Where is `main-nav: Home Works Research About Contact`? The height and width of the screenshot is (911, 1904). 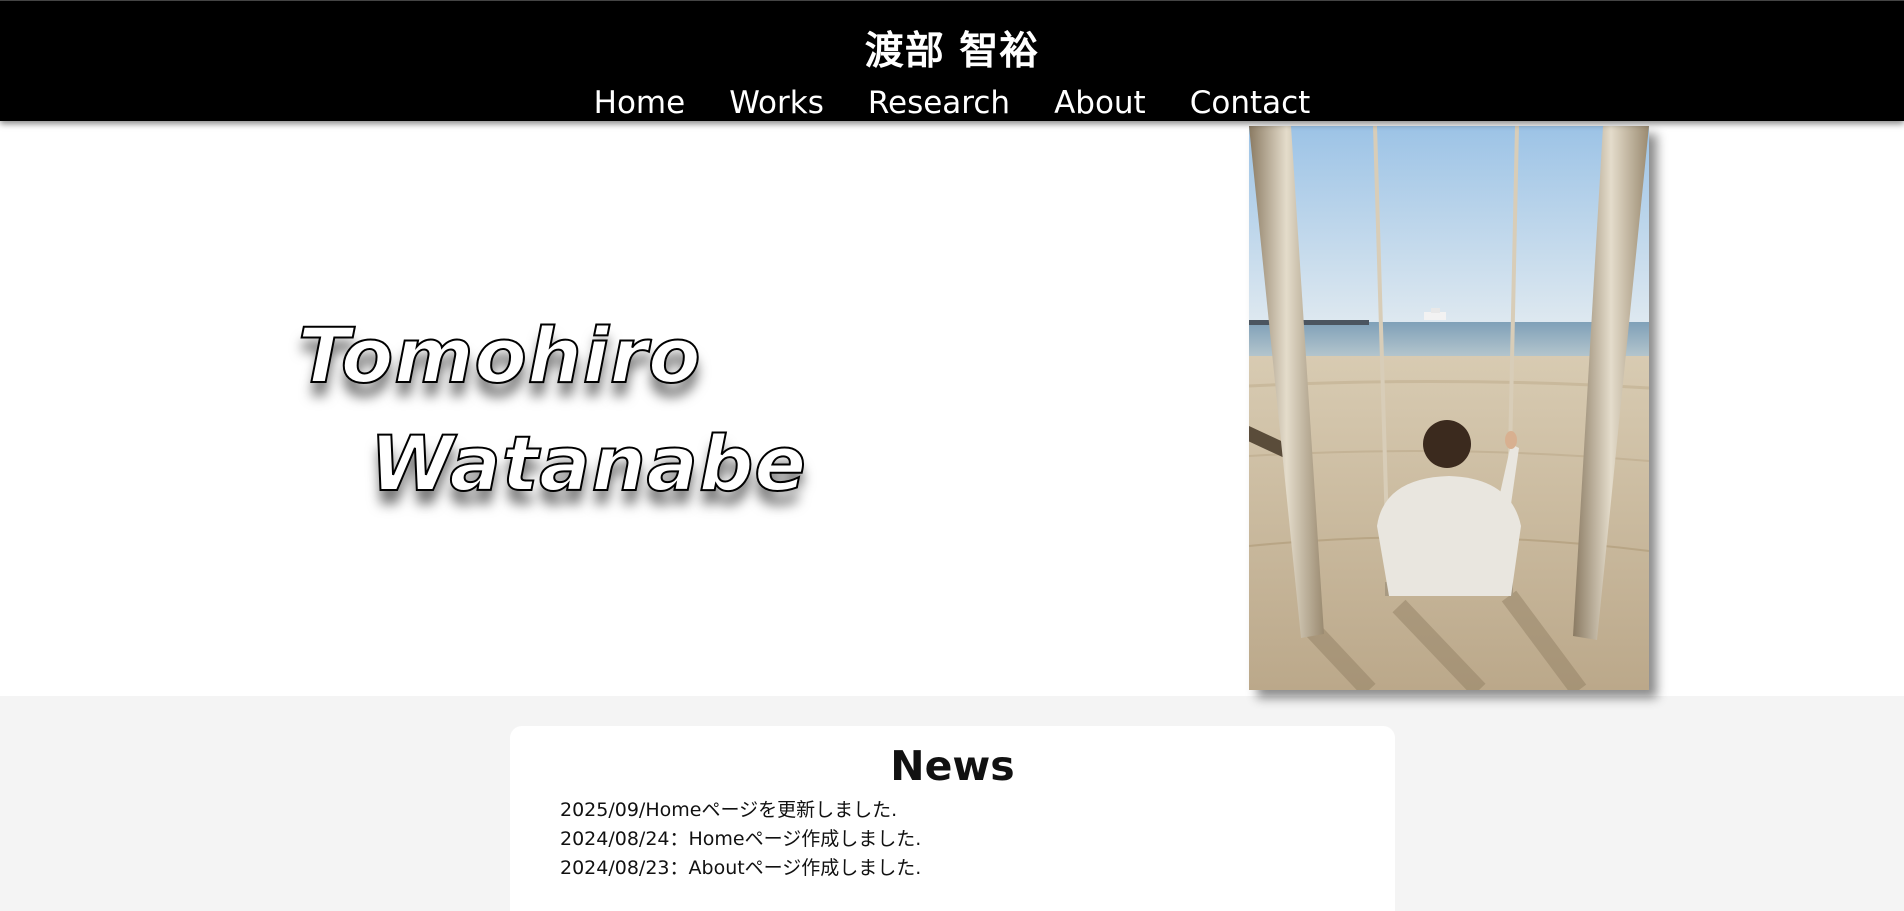
main-nav: Home Works Research About Contact is located at coordinates (952, 103).